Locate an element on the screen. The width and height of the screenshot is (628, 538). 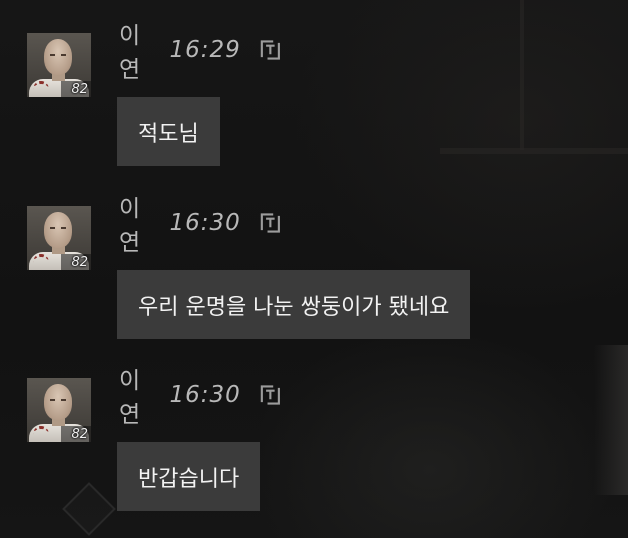
message-bubble: 적도님 is located at coordinates (168, 131).